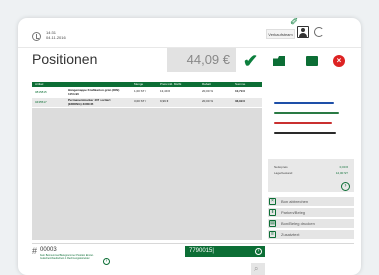  Describe the element at coordinates (298, 223) in the screenshot. I see `action-label: Bon/Beleg drucken` at that location.